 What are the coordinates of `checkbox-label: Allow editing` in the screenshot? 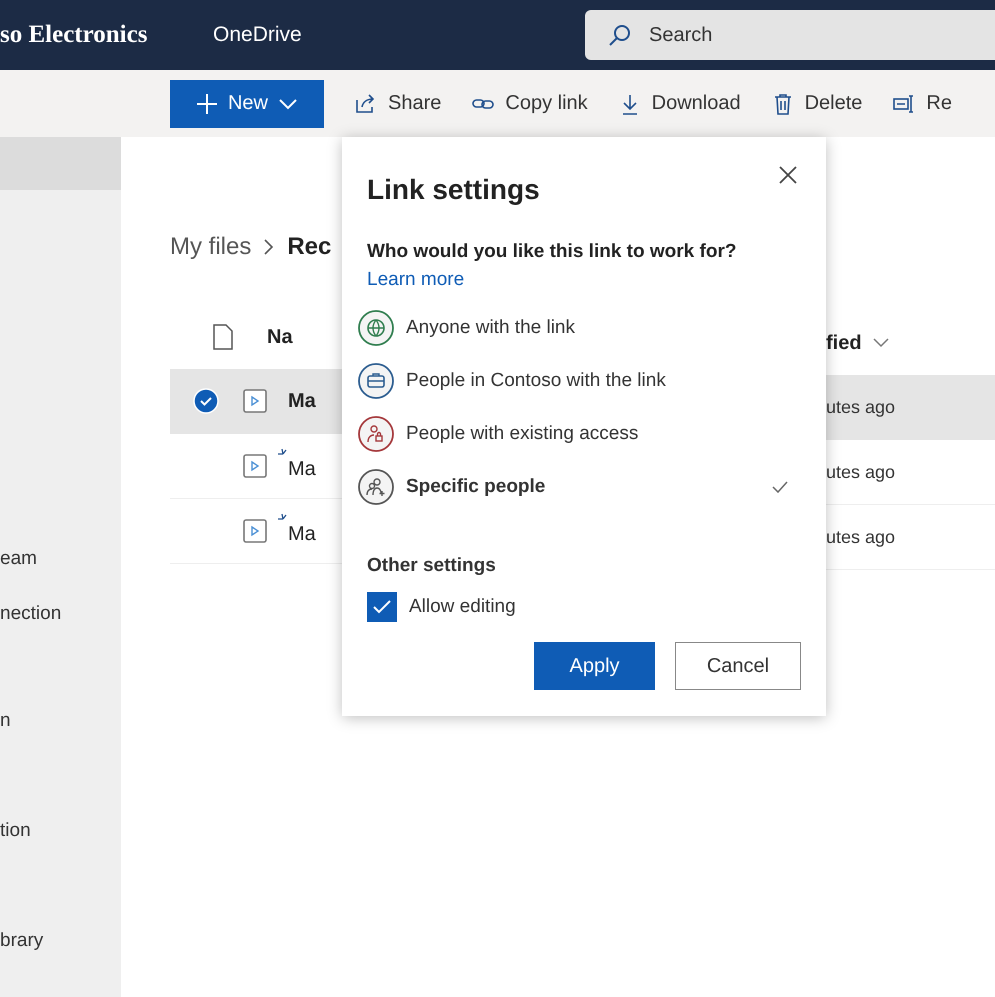 It's located at (462, 607).